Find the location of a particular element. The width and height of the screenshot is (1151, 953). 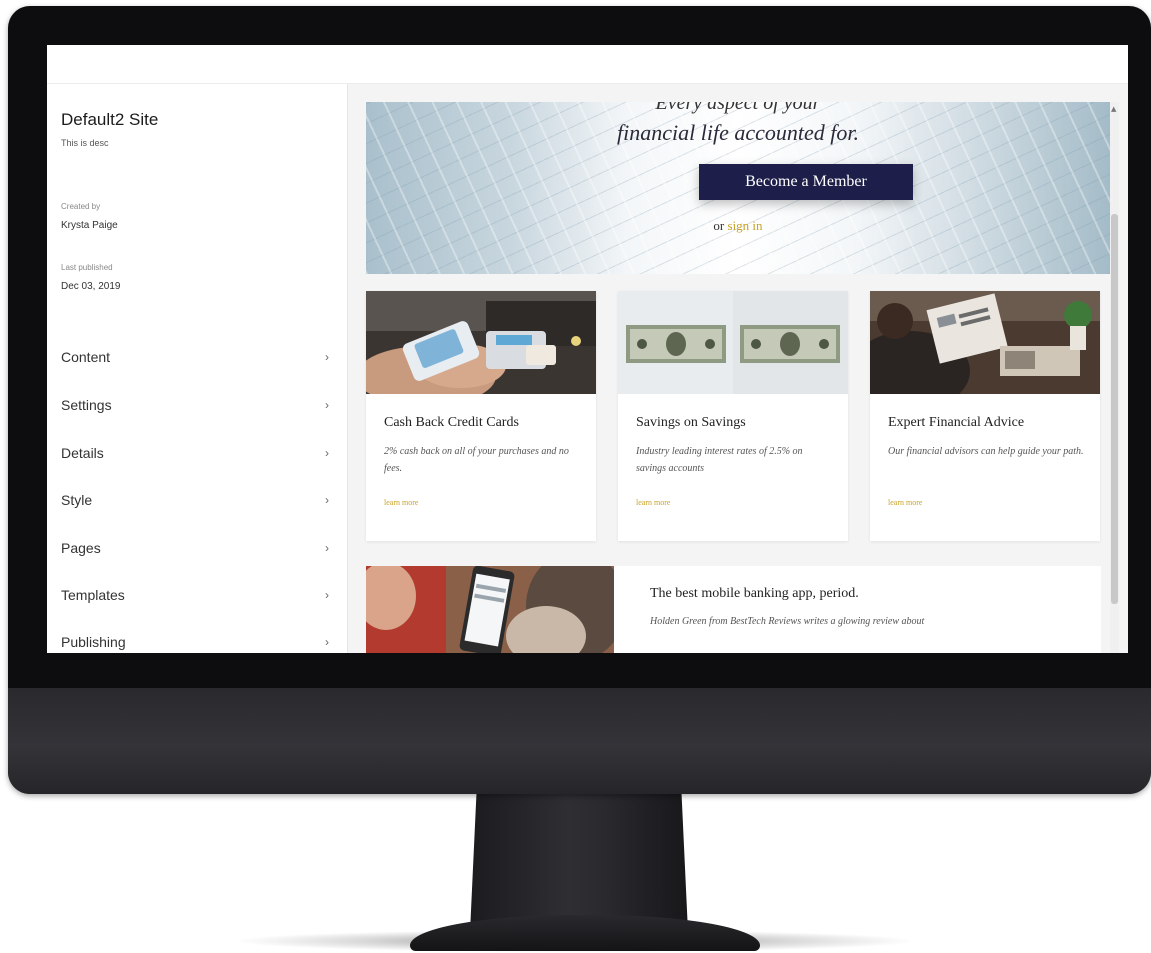

sidebar-item-content: Content › is located at coordinates (197, 358).